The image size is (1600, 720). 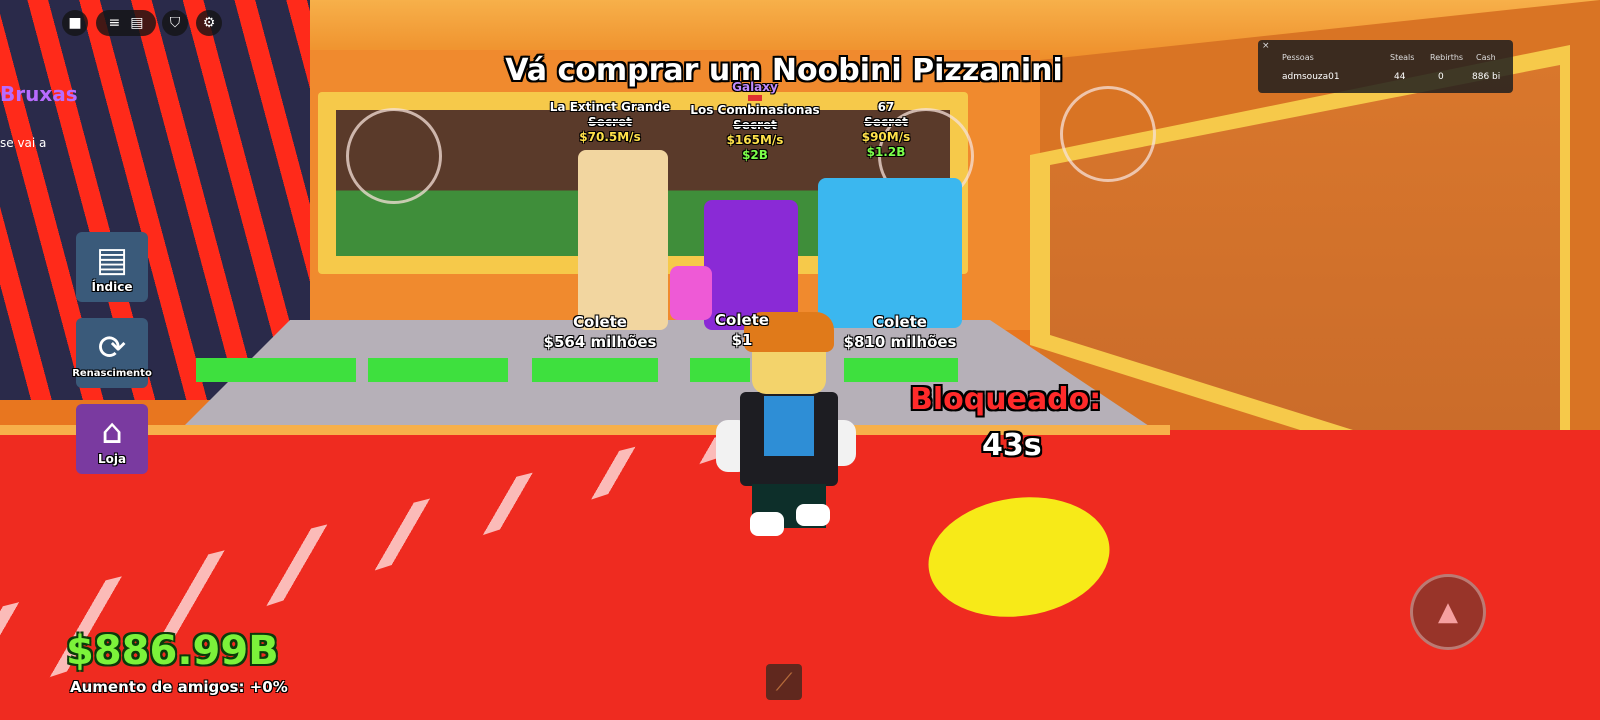 What do you see at coordinates (755, 155) in the screenshot?
I see `brainrot-price: $2B` at bounding box center [755, 155].